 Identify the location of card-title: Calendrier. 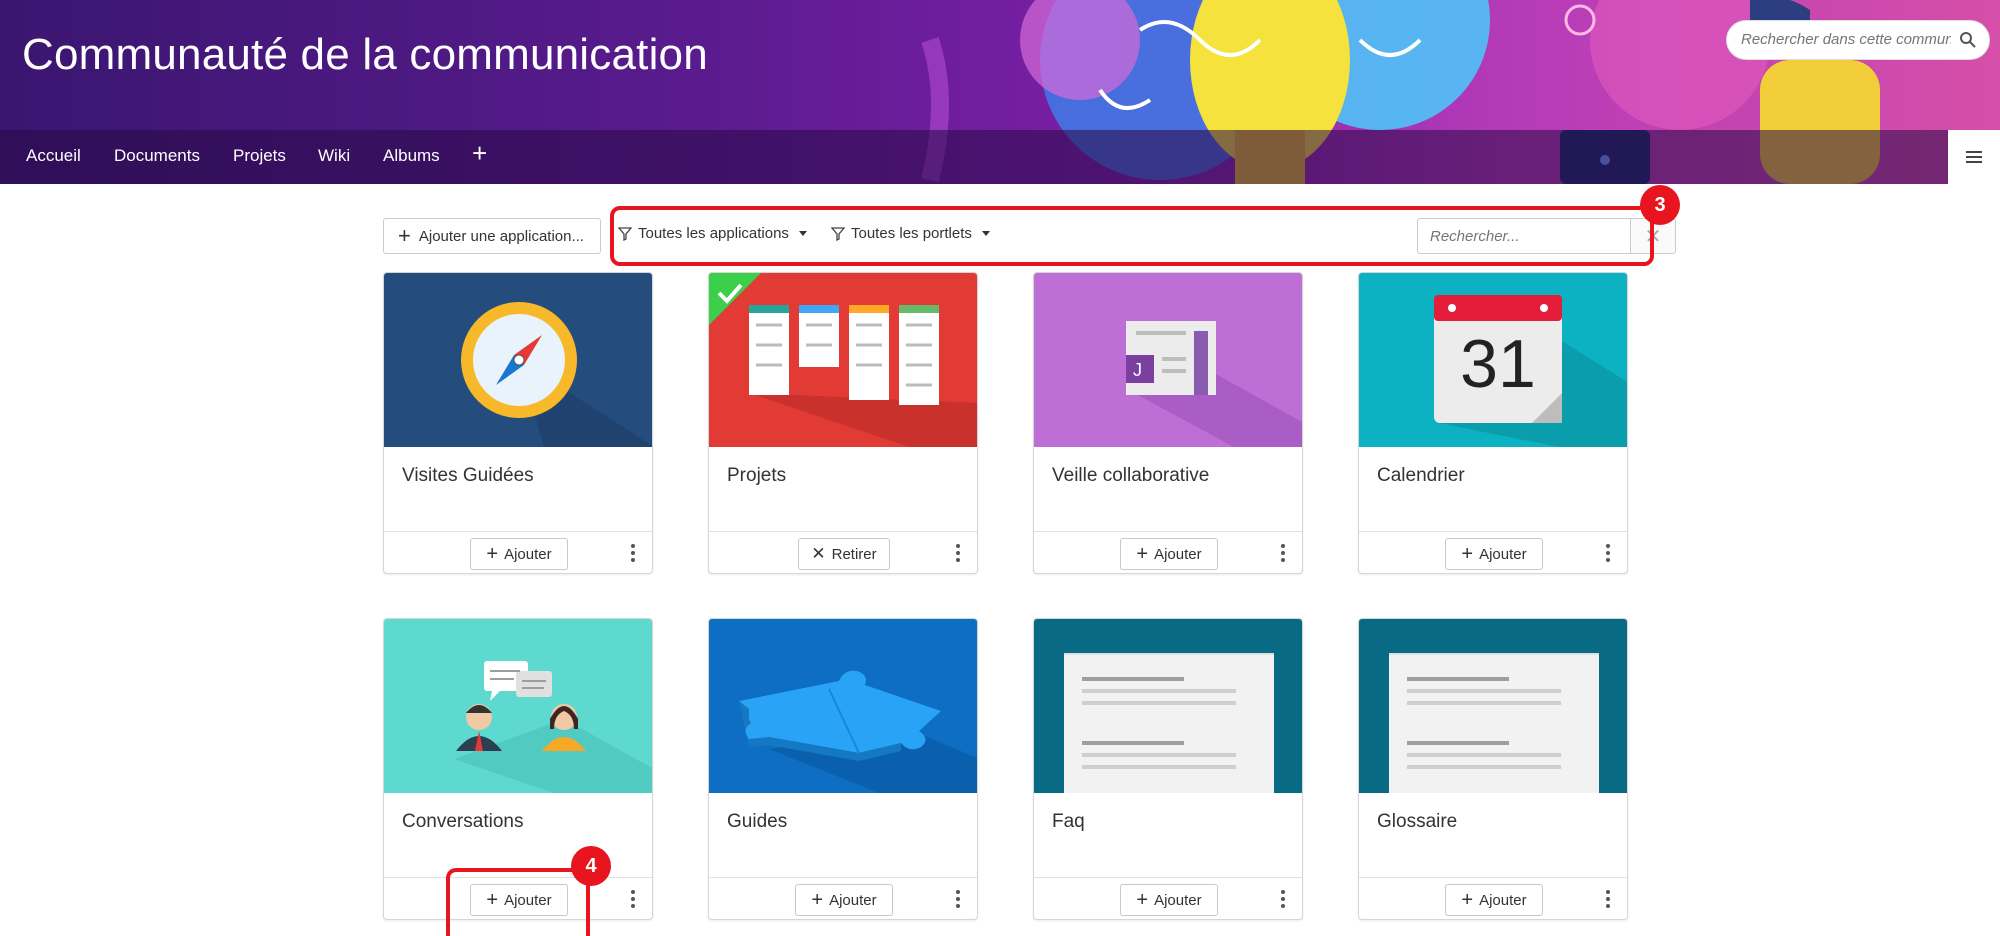
(1421, 475).